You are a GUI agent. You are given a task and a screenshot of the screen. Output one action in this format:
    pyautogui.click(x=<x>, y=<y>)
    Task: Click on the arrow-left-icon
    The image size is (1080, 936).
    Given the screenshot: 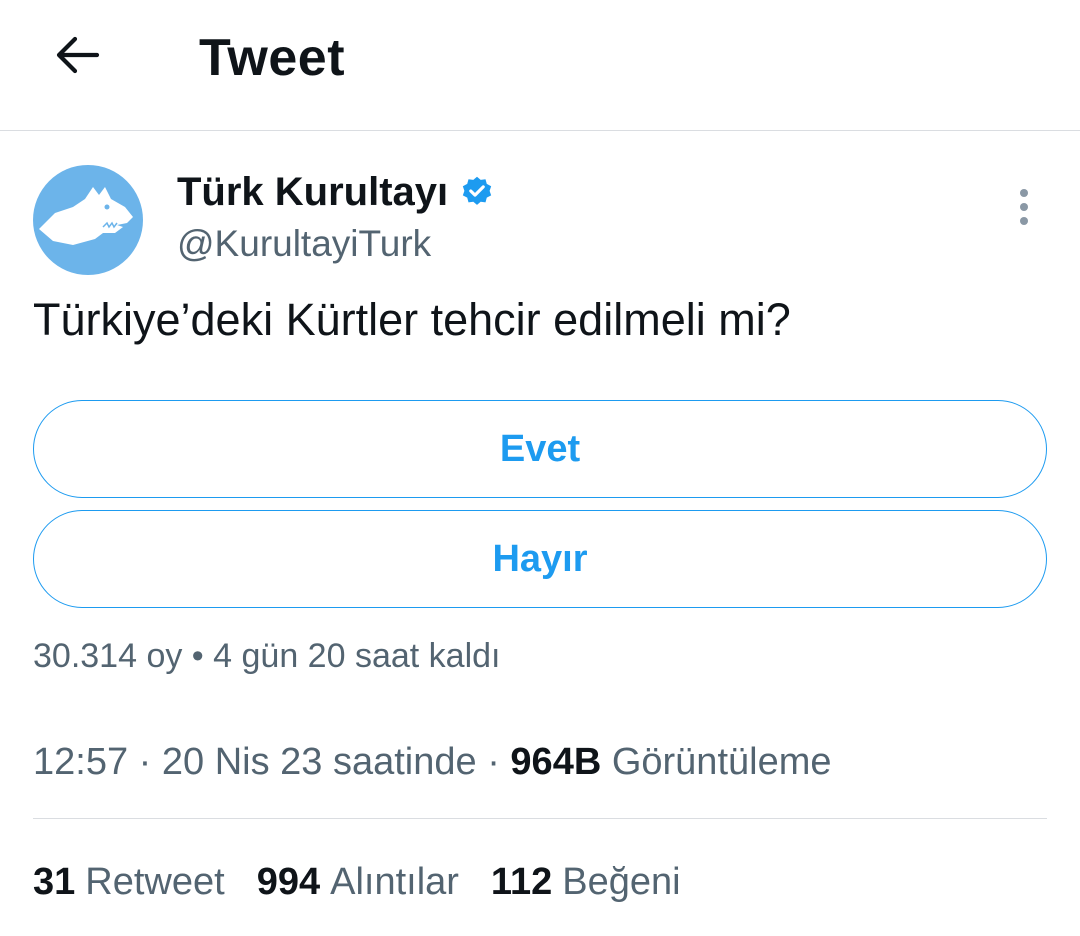 What is the action you would take?
    pyautogui.click(x=77, y=57)
    